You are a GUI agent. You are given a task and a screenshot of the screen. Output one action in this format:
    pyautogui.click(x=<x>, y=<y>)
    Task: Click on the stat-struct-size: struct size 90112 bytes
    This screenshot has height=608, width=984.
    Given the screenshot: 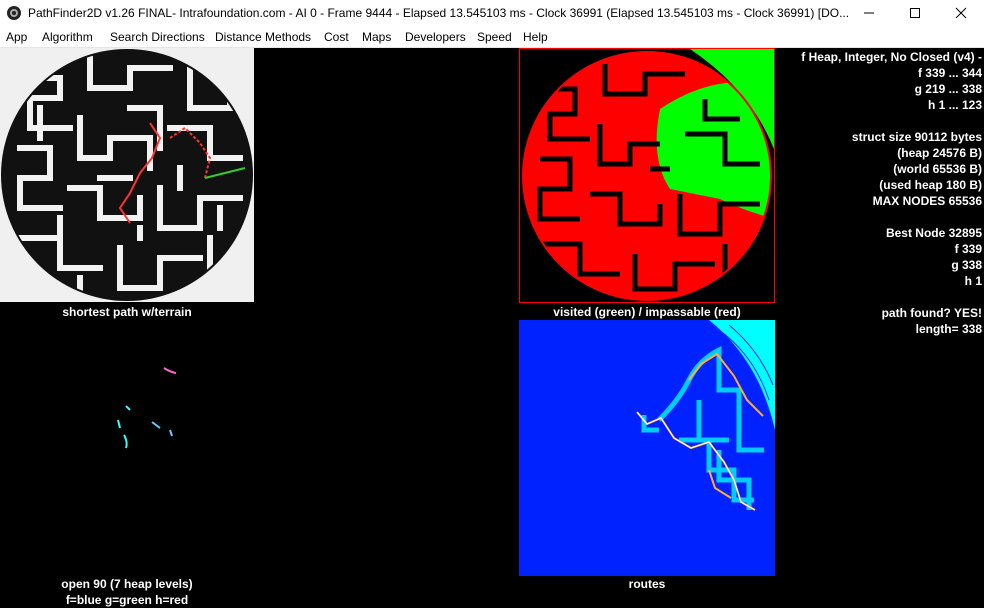 What is the action you would take?
    pyautogui.click(x=916, y=137)
    